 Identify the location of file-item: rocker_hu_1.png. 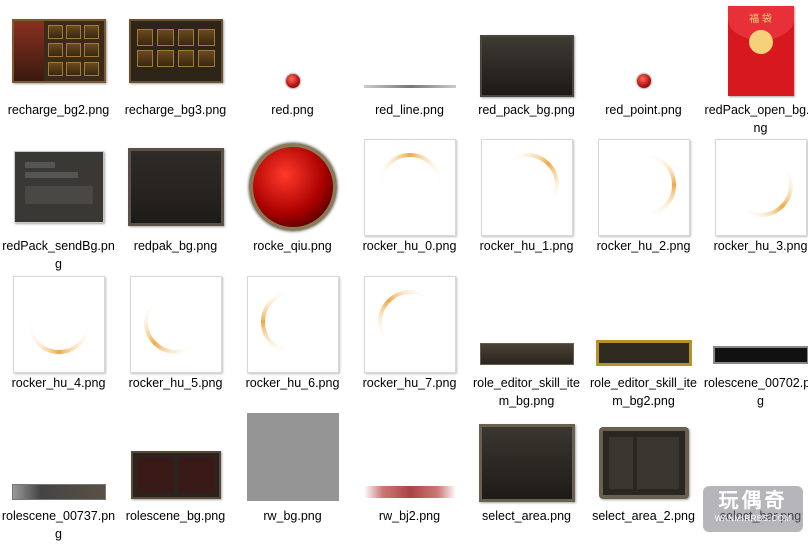
(526, 207).